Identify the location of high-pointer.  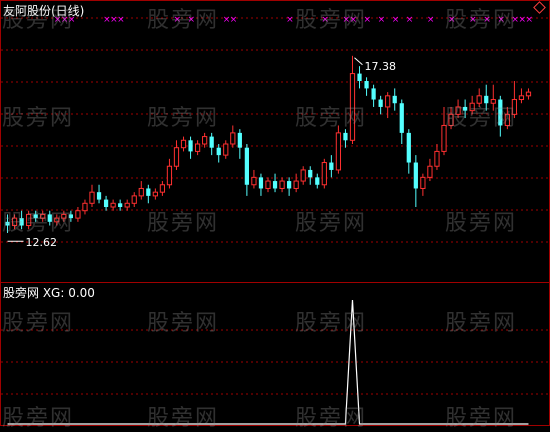
(358, 61).